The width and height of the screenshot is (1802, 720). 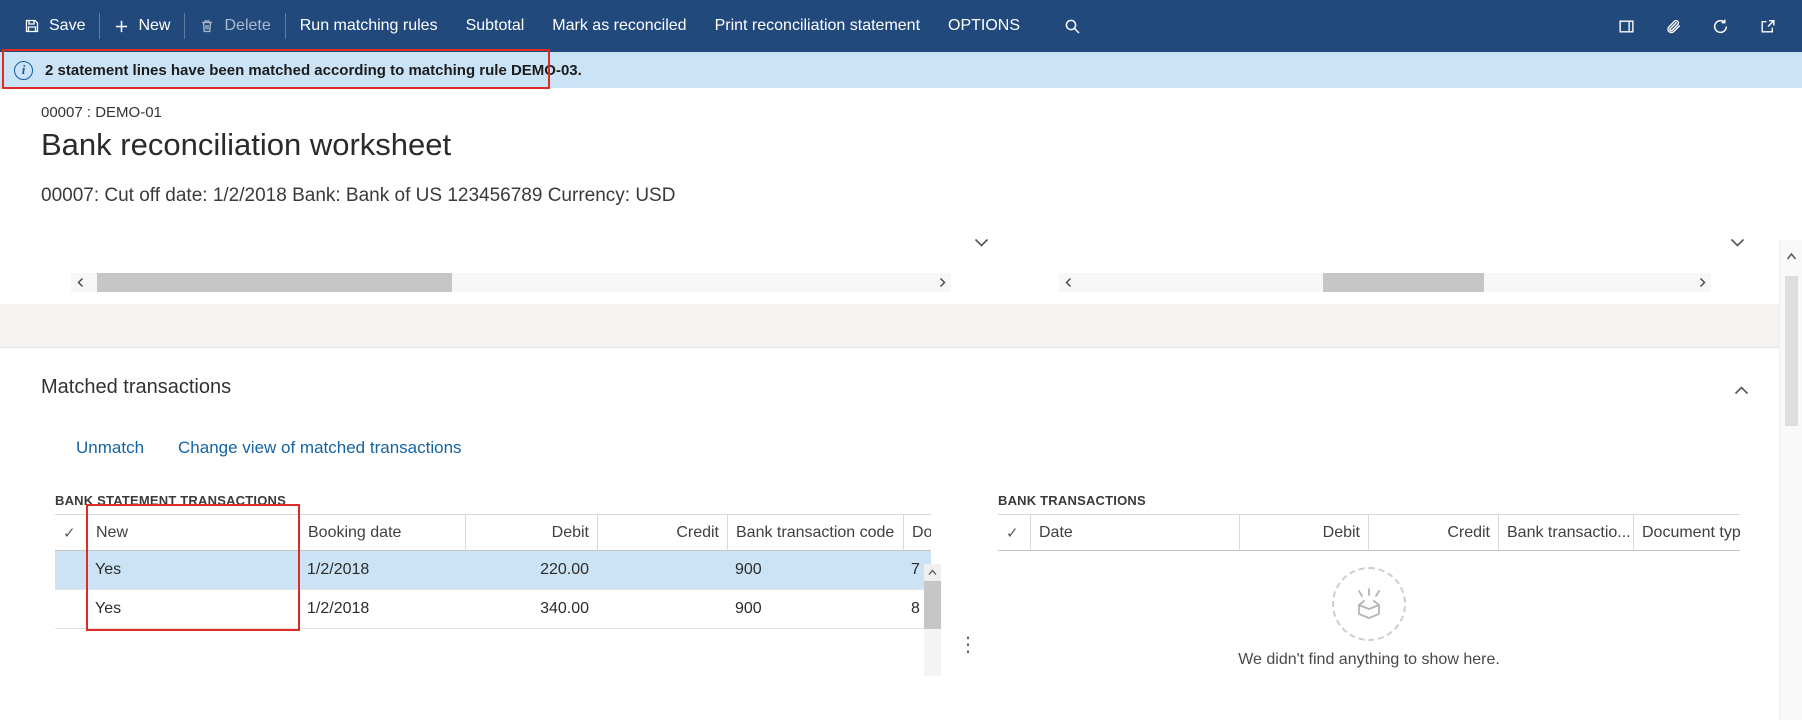 I want to click on new-label: New, so click(x=154, y=25).